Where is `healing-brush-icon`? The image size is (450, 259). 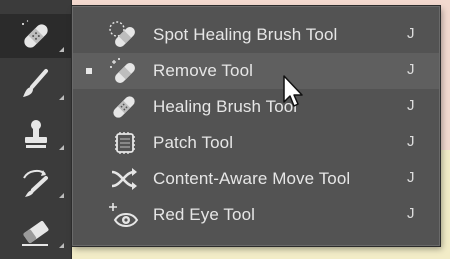 healing-brush-icon is located at coordinates (124, 107).